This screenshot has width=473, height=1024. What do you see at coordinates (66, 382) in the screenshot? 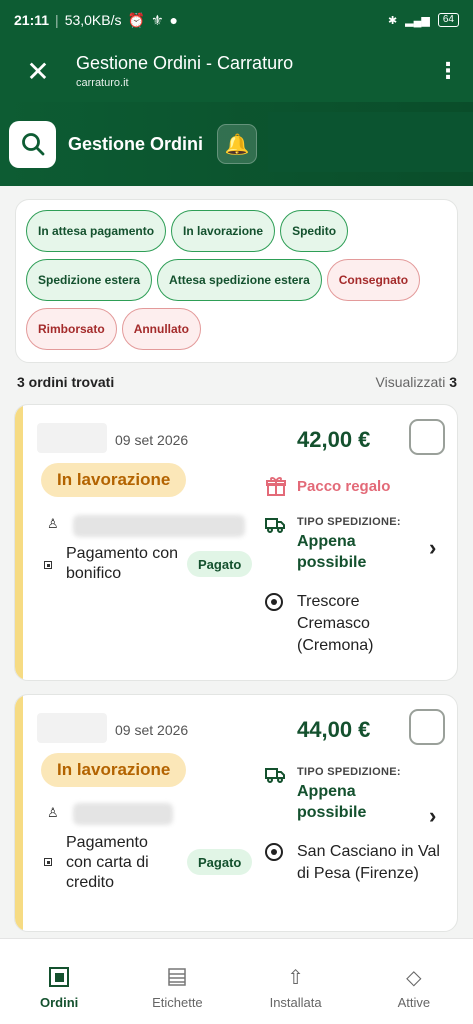
I see `orders-found-count: 3 ordini trovati` at bounding box center [66, 382].